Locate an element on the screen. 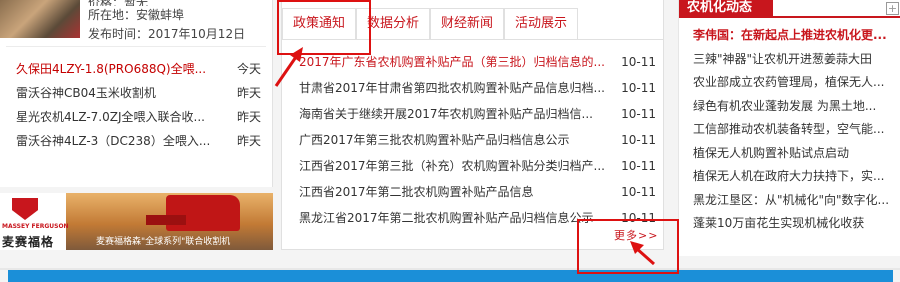 Image resolution: width=900 pixels, height=282 pixels. news-item: 江西省2017年第三批（补充）农机购置补贴分类归档产... 10-11 is located at coordinates (477, 169).